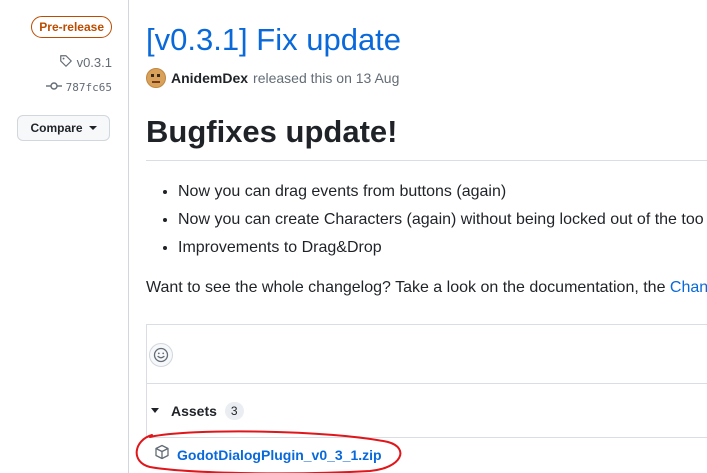 Image resolution: width=707 pixels, height=473 pixels. What do you see at coordinates (66, 62) in the screenshot?
I see `tag-icon` at bounding box center [66, 62].